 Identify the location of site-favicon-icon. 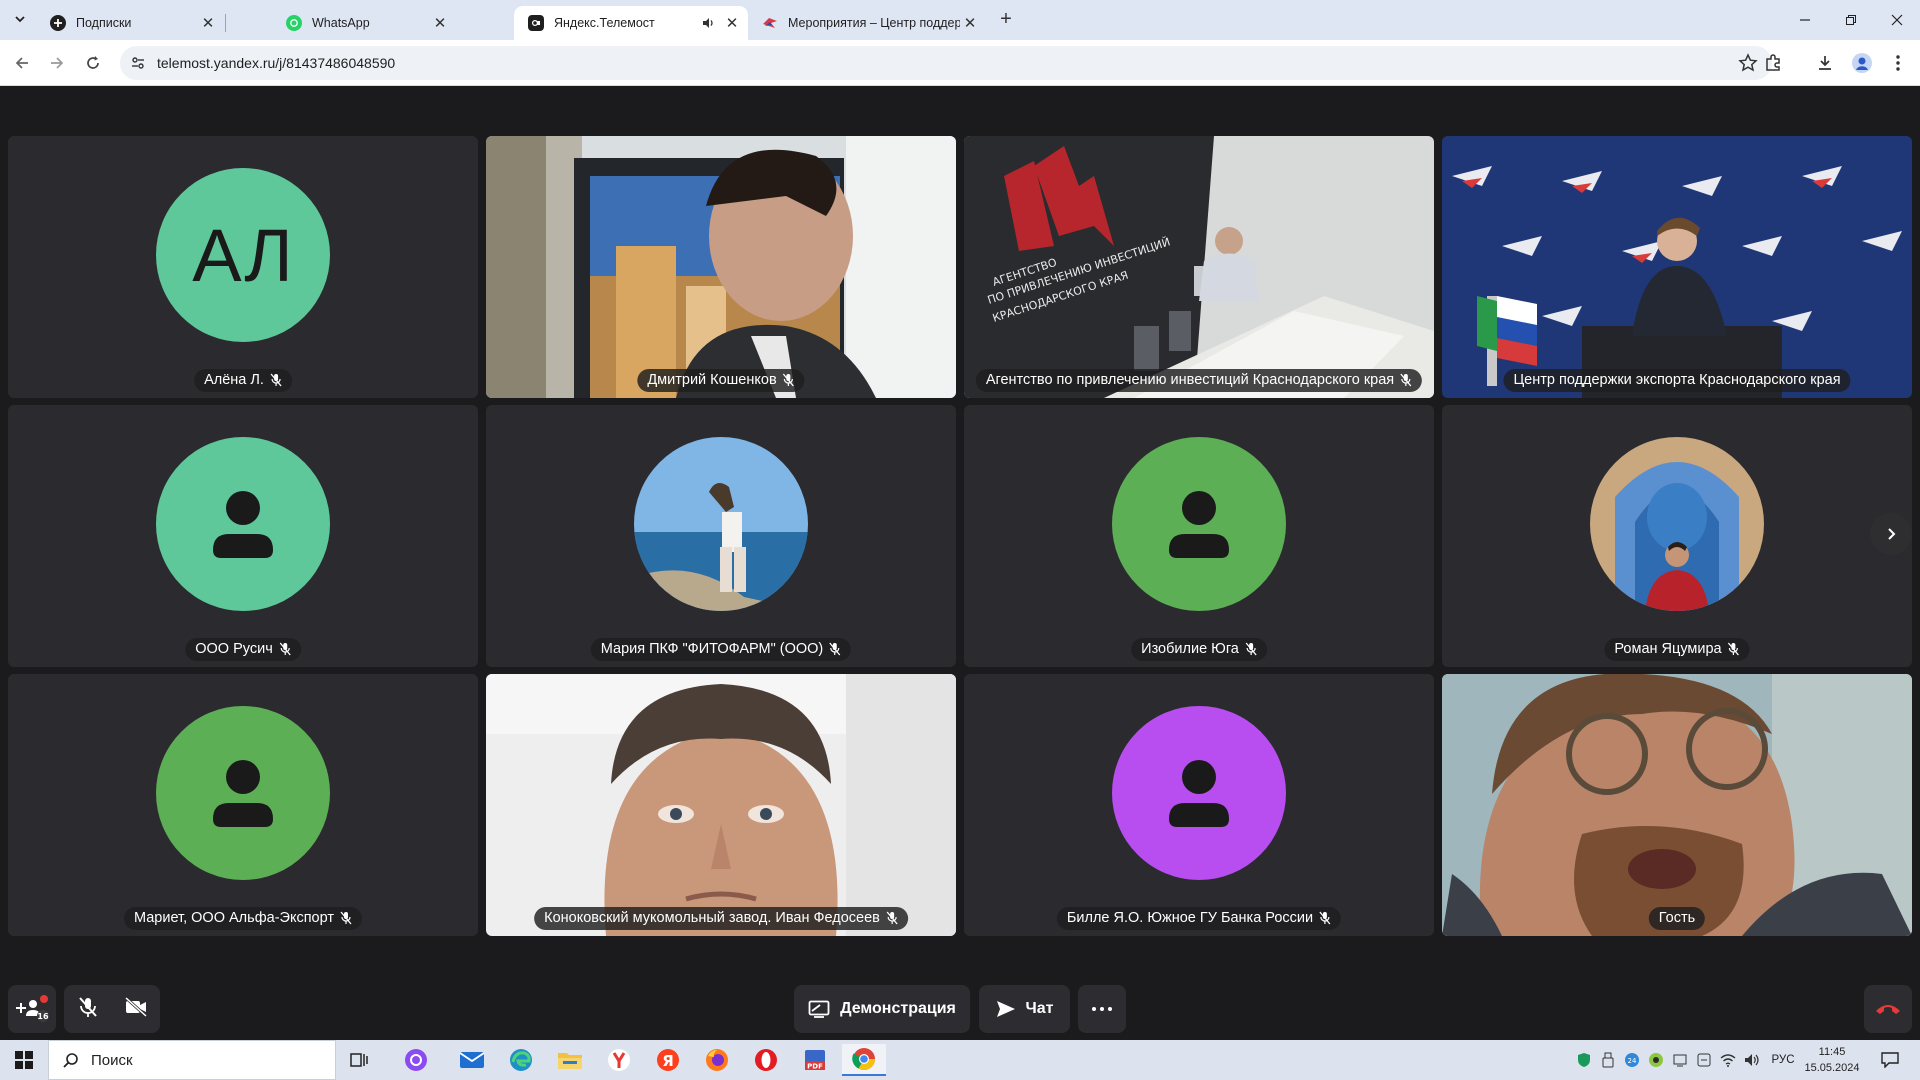
(770, 23).